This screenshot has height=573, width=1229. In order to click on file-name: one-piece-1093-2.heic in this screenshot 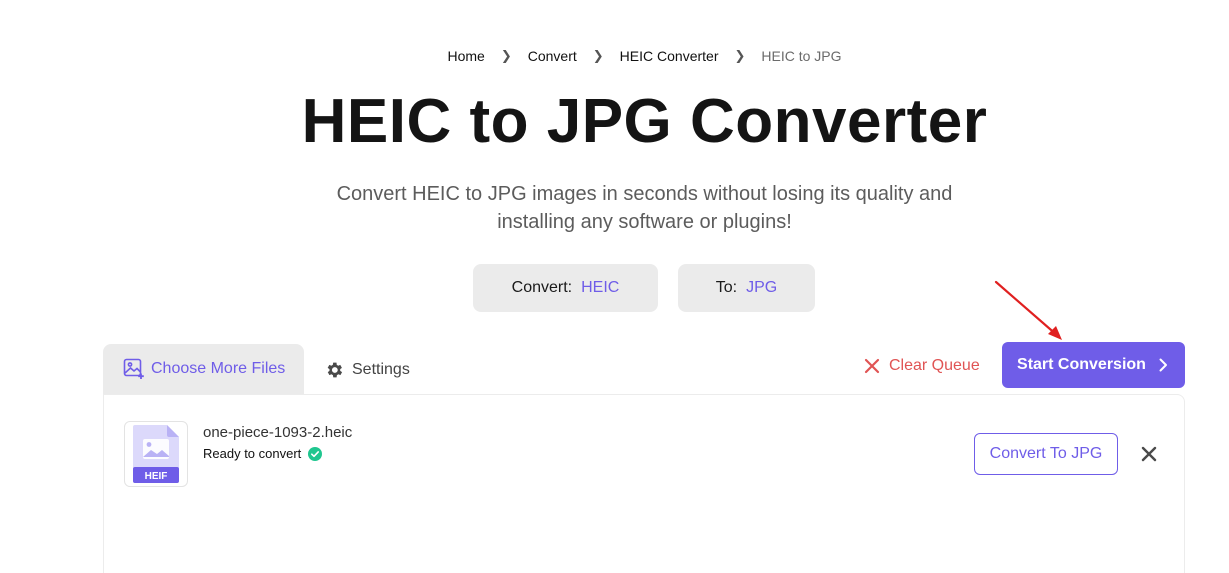, I will do `click(278, 432)`.